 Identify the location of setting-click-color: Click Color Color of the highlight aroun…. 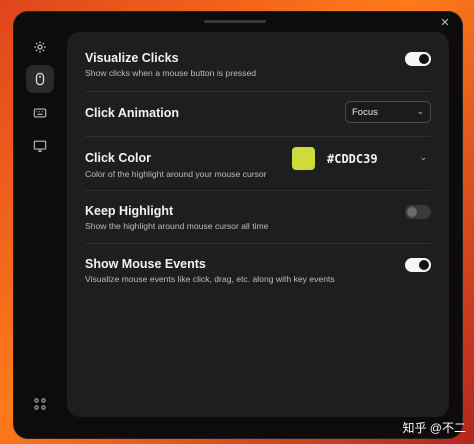
(258, 164).